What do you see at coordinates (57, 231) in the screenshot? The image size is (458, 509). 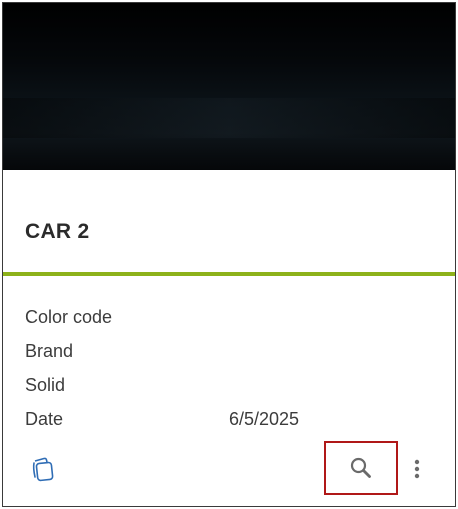 I see `card-title: CAR 2` at bounding box center [57, 231].